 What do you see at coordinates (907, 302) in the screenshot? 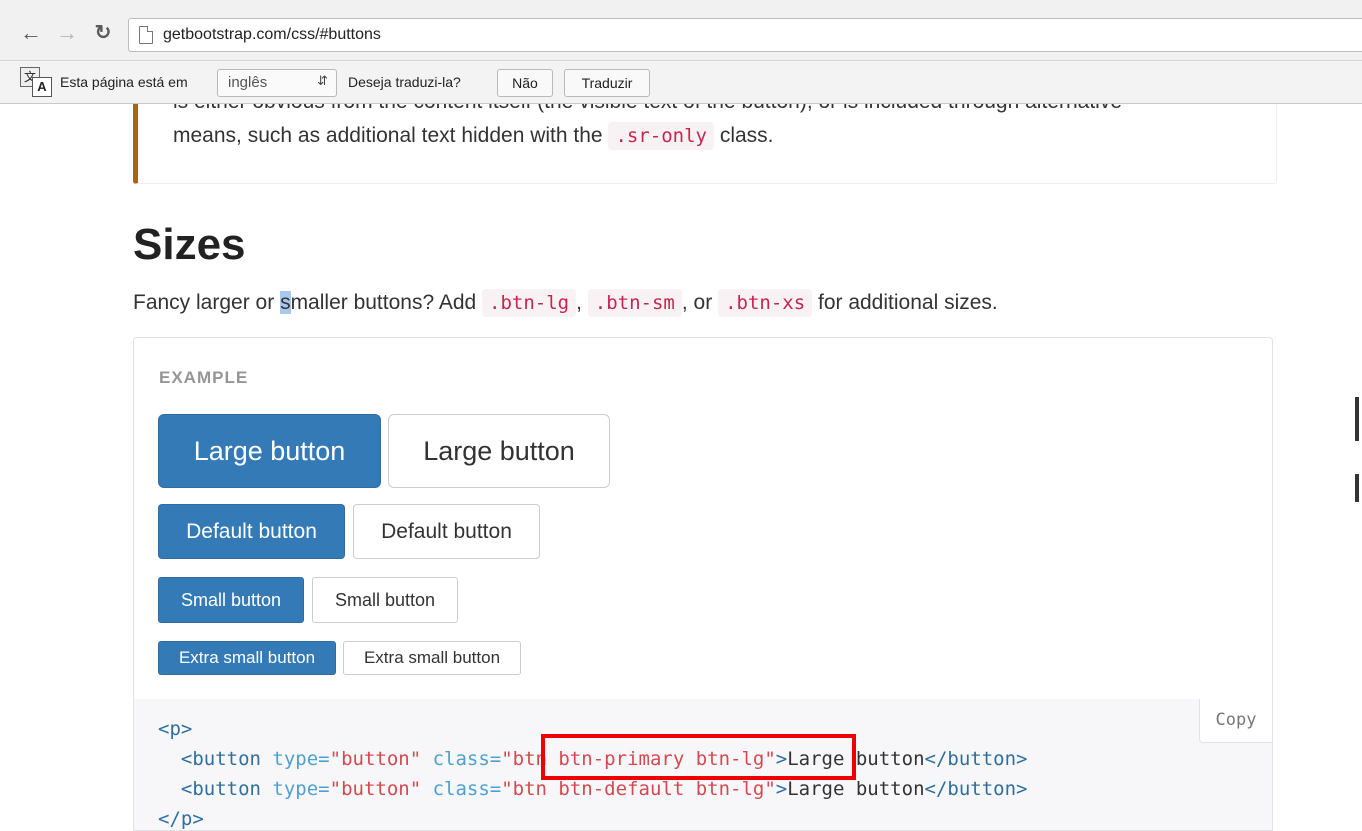
I see `lead-text: for additional sizes.` at bounding box center [907, 302].